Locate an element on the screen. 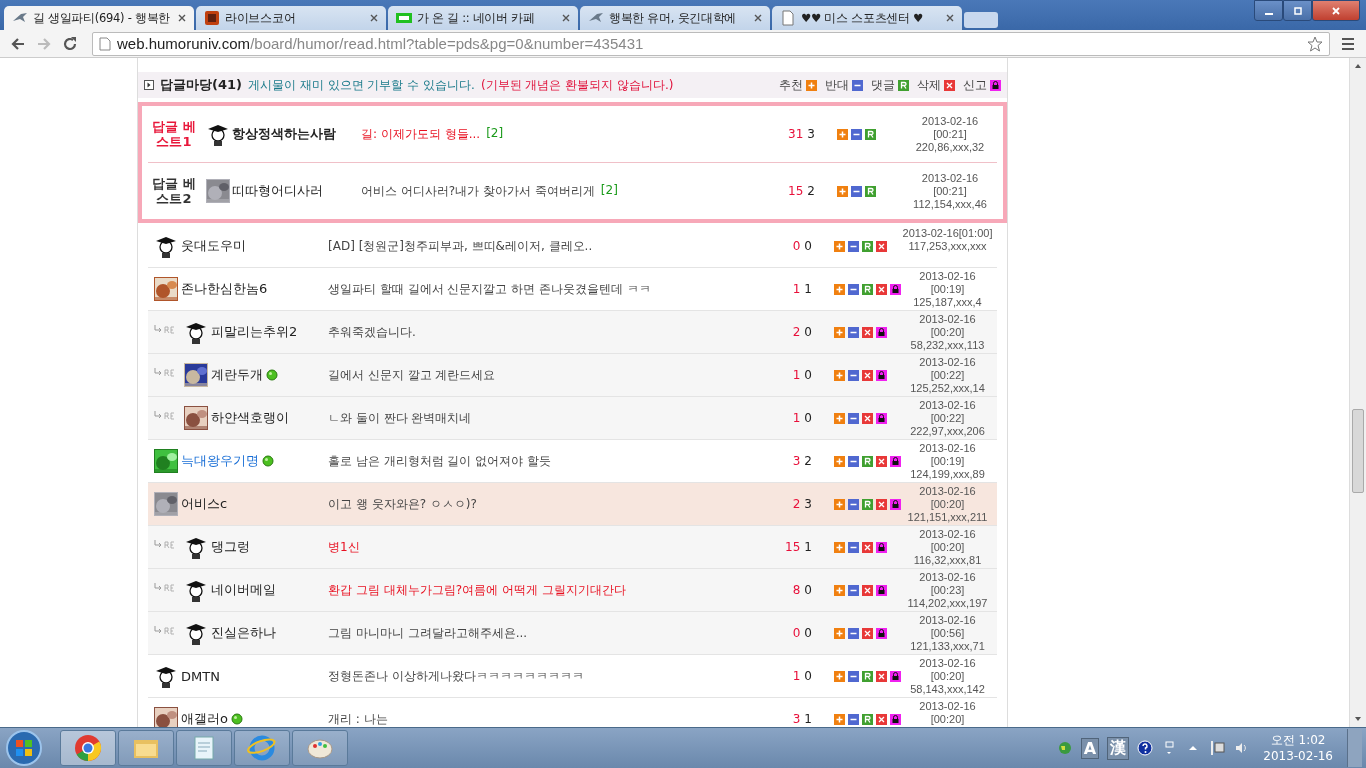 This screenshot has height=768, width=1366. address-bar: web.humoruniv.com/board/humor/read.html?table=pds&pg=0&number=435431 is located at coordinates (711, 43).